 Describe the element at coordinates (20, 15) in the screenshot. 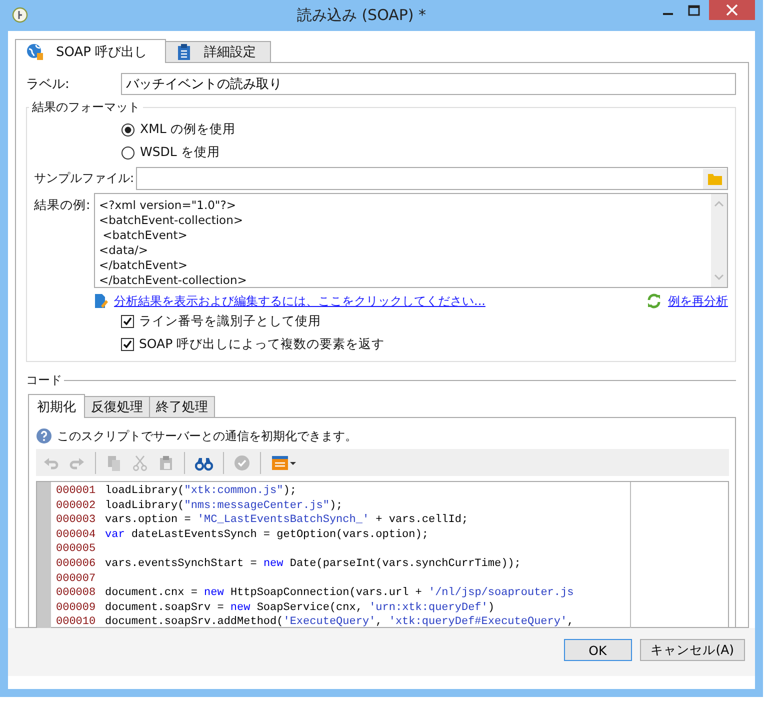

I see `app-icon` at that location.